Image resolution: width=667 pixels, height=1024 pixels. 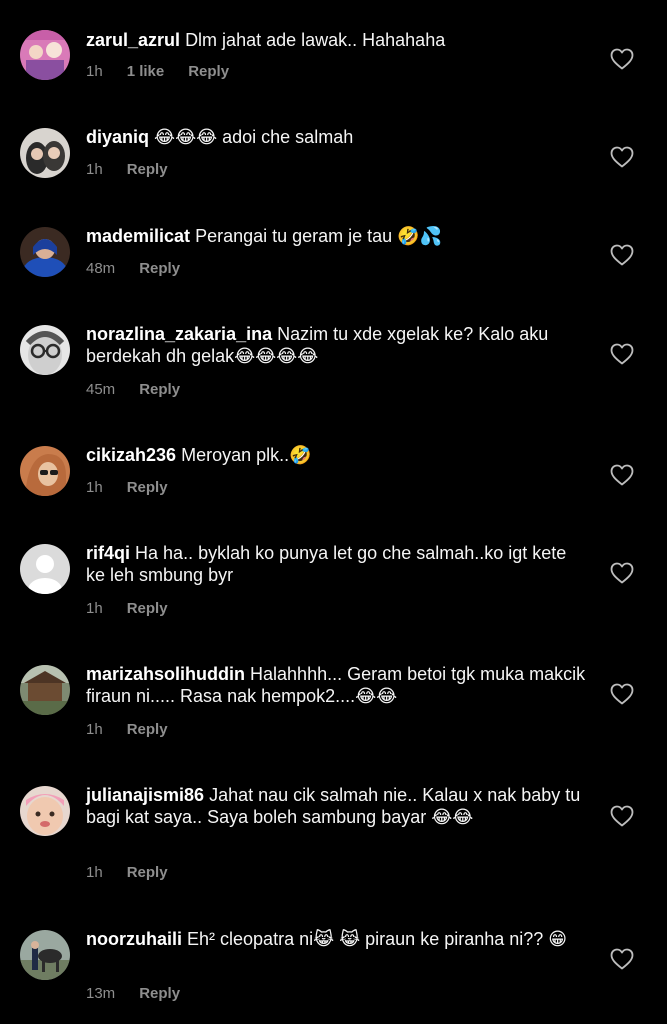 What do you see at coordinates (101, 993) in the screenshot?
I see `comment-time: 13m` at bounding box center [101, 993].